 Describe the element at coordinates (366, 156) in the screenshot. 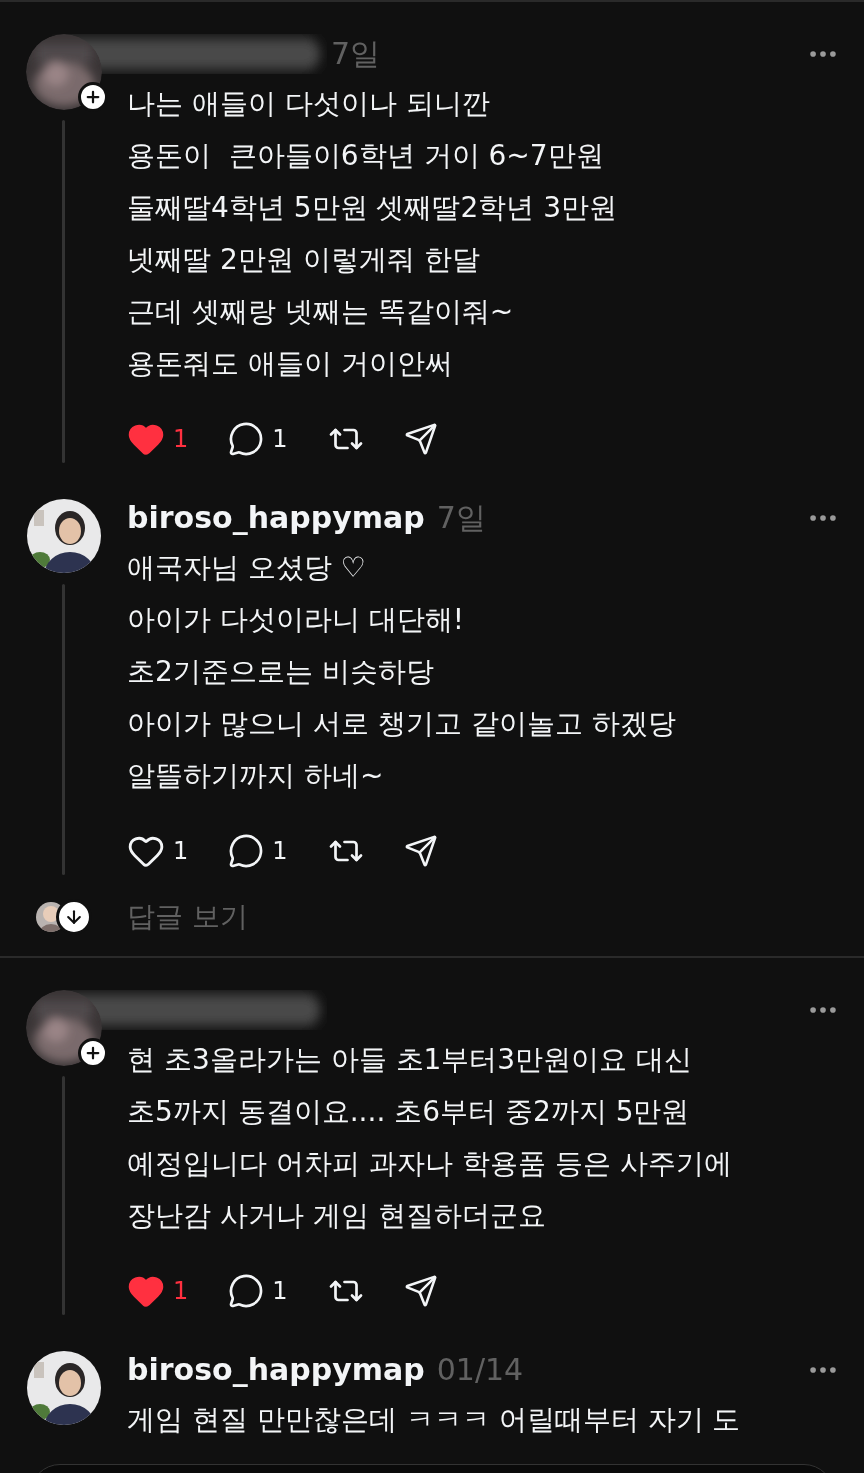

I see `comment-text: 용돈이 큰아들이6학년 거이 6~7만원` at that location.